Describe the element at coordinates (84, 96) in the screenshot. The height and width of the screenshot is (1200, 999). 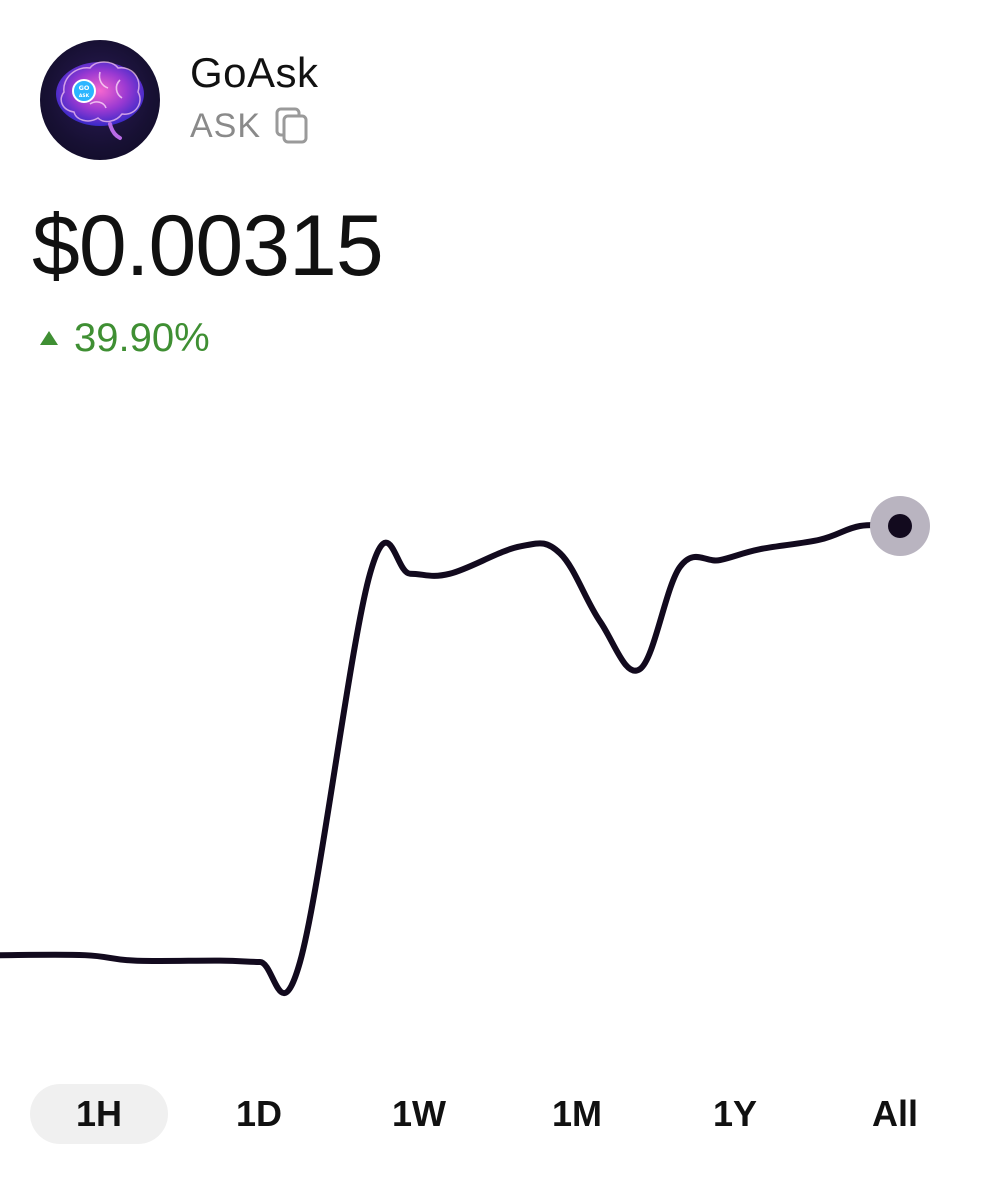
I see `logo-text-ask: ASK` at that location.